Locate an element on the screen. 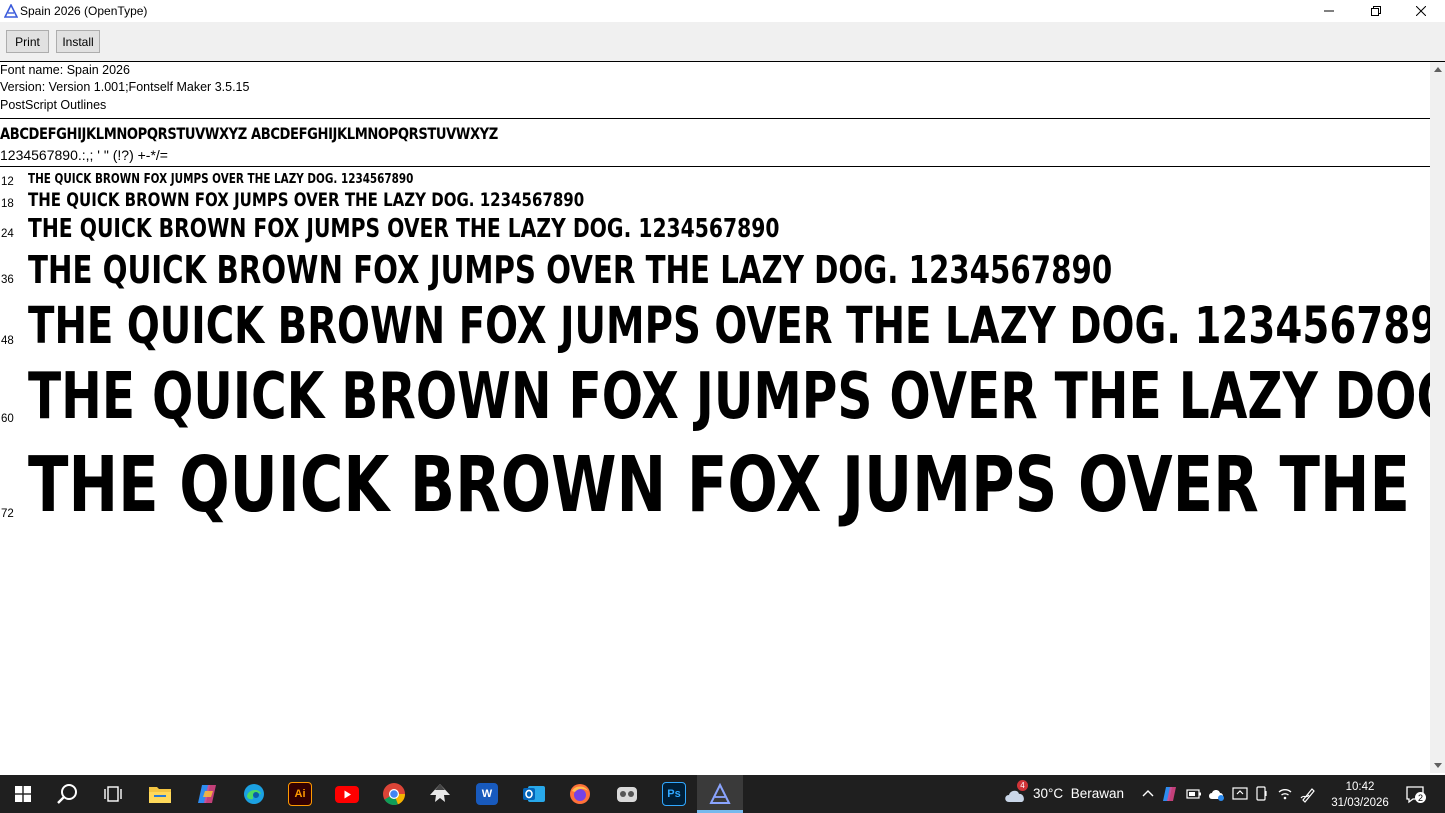 This screenshot has height=813, width=1445. start-icon is located at coordinates (23, 794).